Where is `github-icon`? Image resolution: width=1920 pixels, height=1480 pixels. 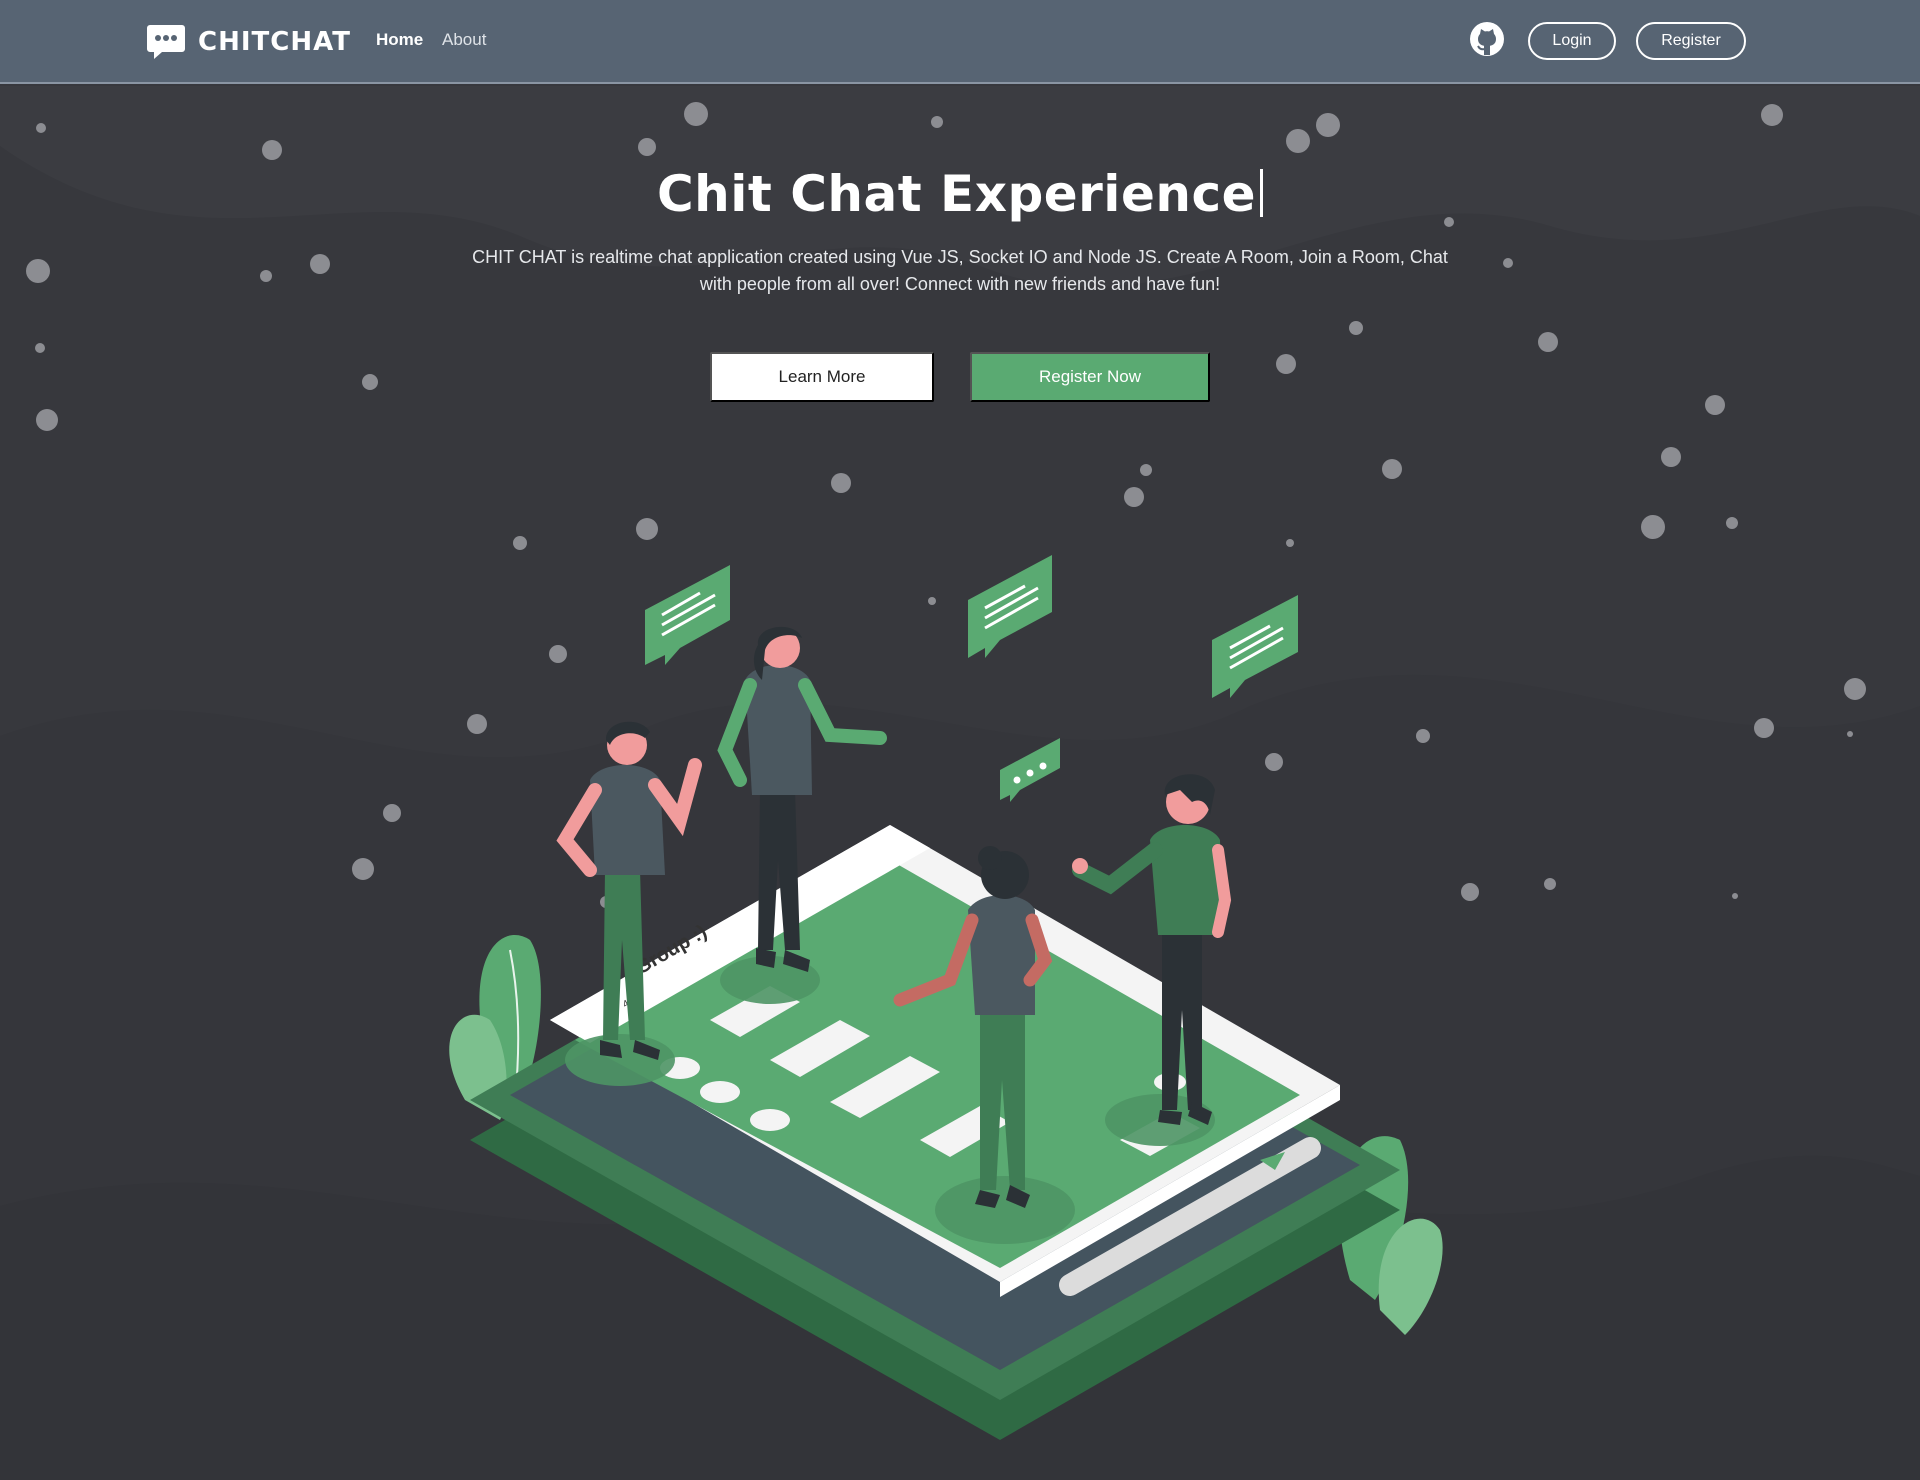 github-icon is located at coordinates (1487, 39).